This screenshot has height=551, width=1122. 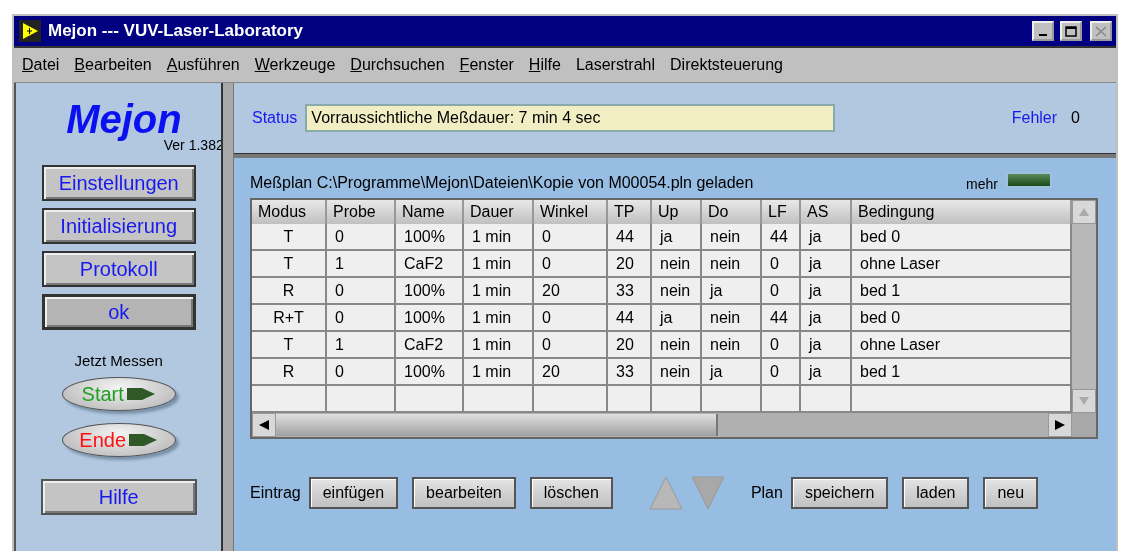 I want to click on entry-button: bearbeiten, so click(x=464, y=493).